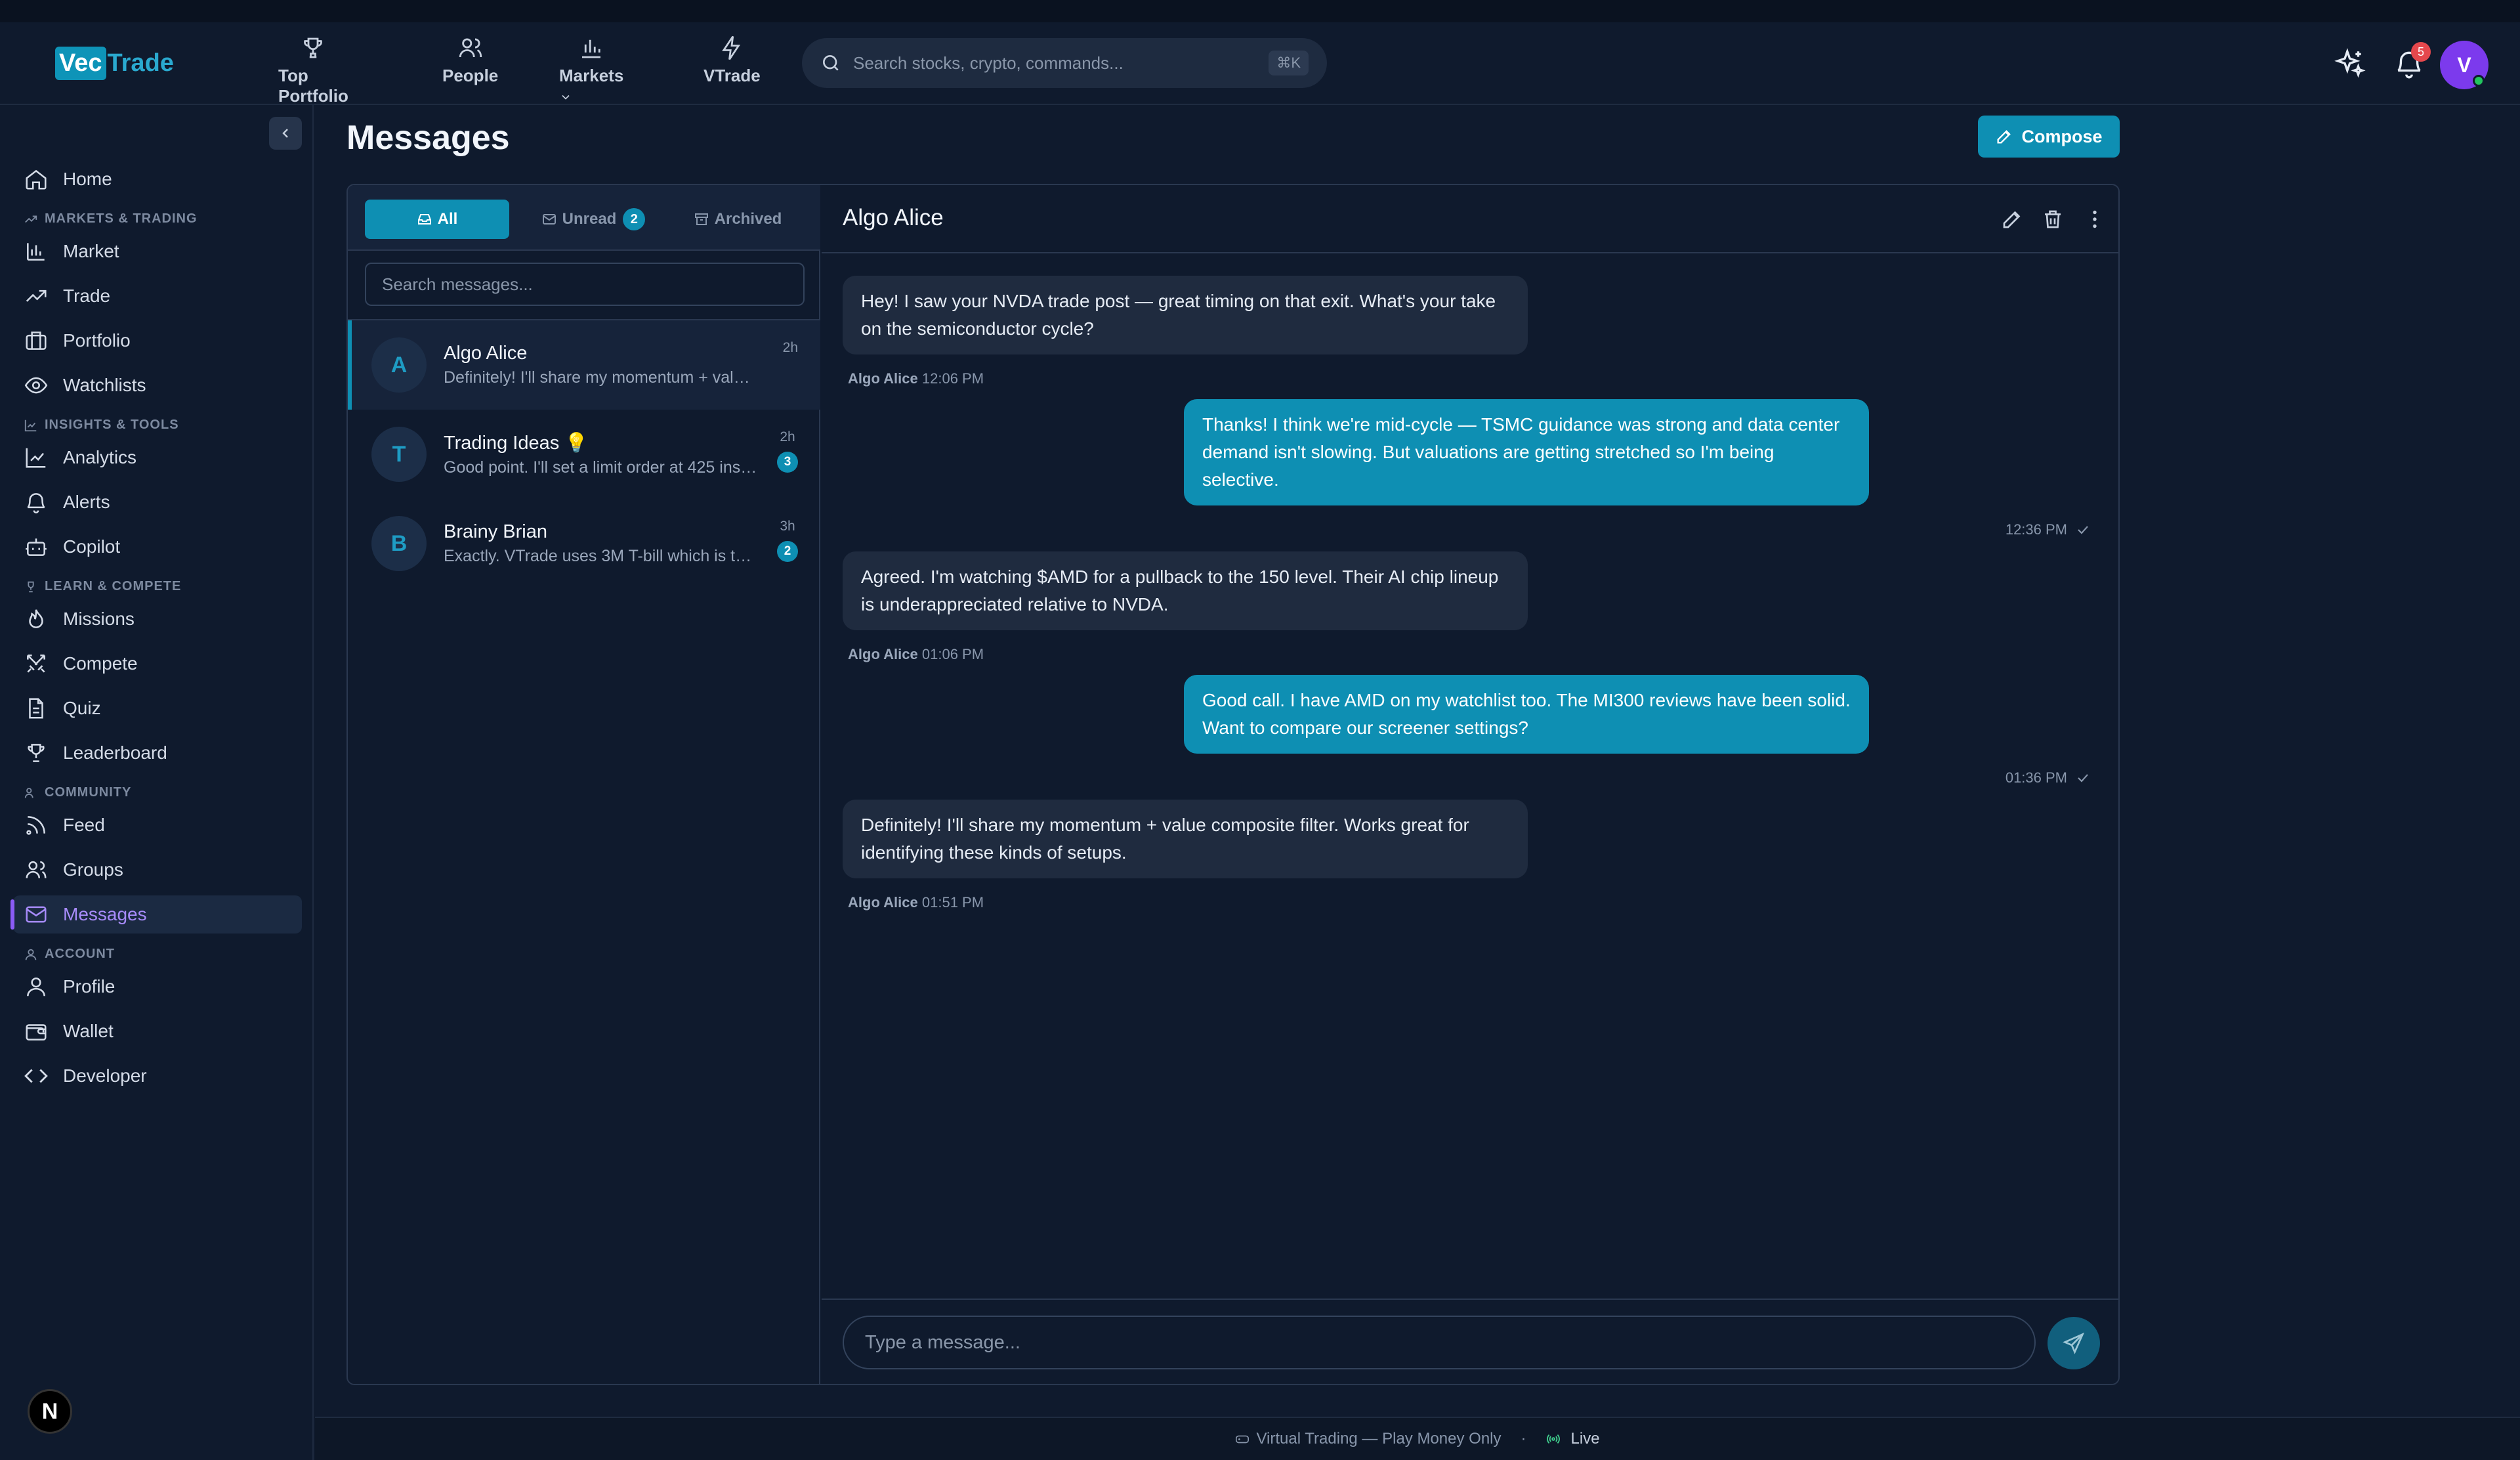  Describe the element at coordinates (731, 48) in the screenshot. I see `lightning-icon` at that location.